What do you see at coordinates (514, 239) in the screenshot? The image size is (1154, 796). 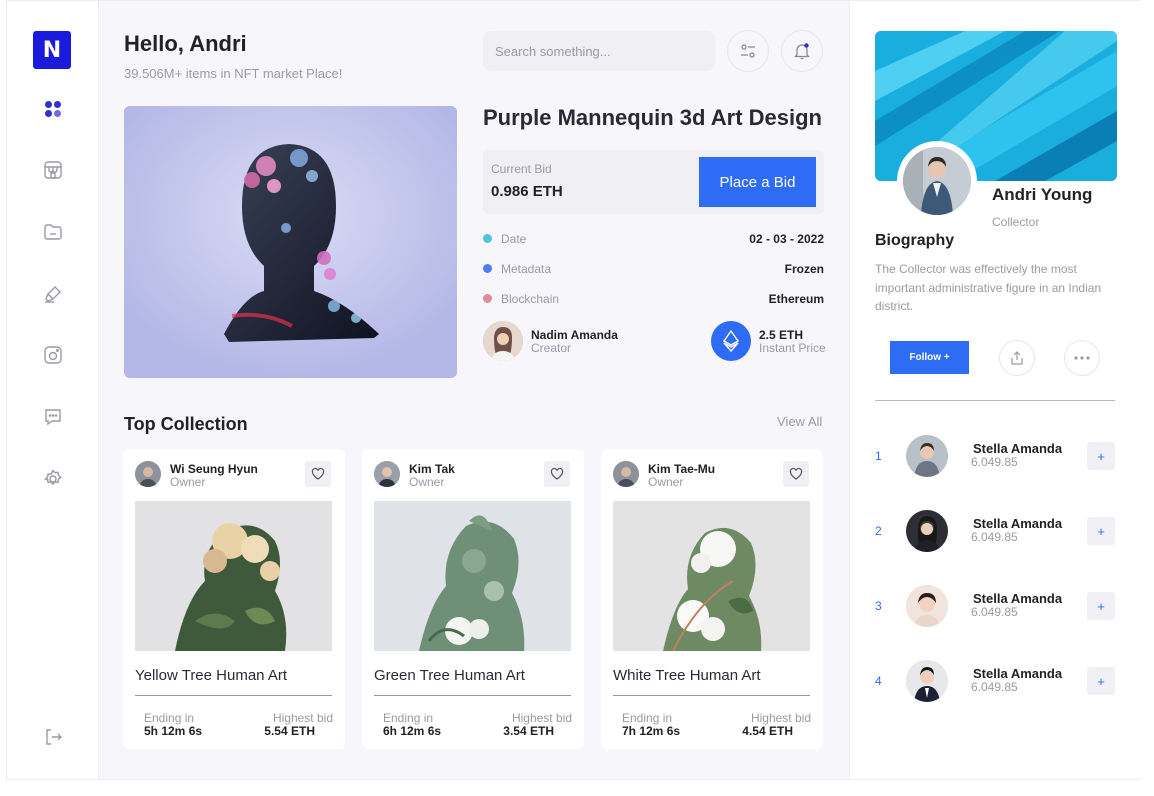 I see `meta-key: Date` at bounding box center [514, 239].